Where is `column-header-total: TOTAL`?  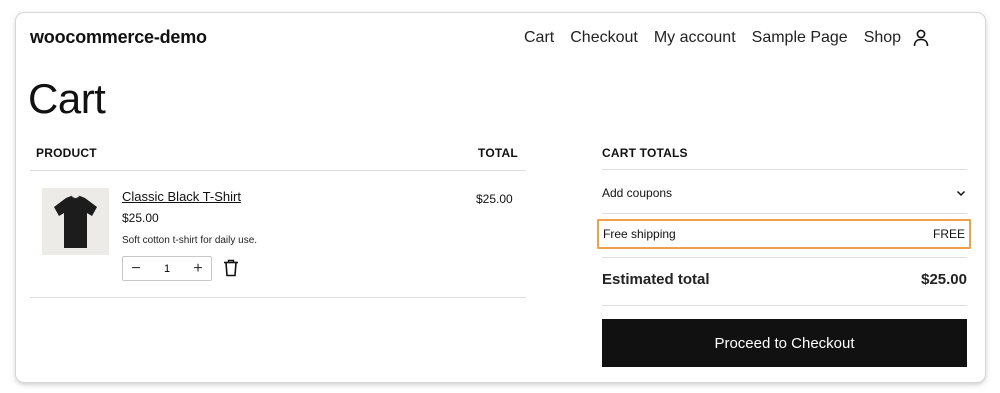 column-header-total: TOTAL is located at coordinates (498, 153).